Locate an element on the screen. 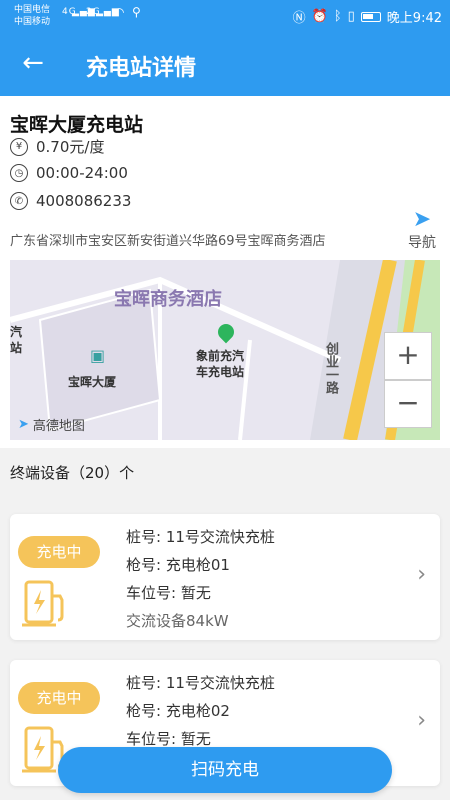 The image size is (450, 800). clock-time: 晚上9:42 is located at coordinates (414, 18).